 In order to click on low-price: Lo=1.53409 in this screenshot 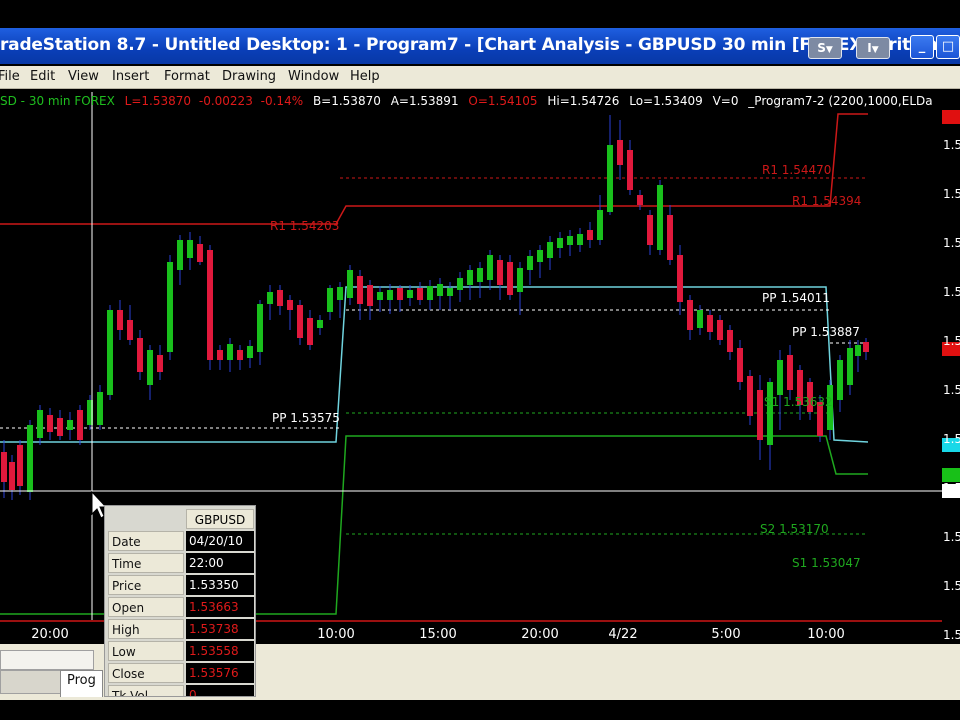, I will do `click(666, 101)`.